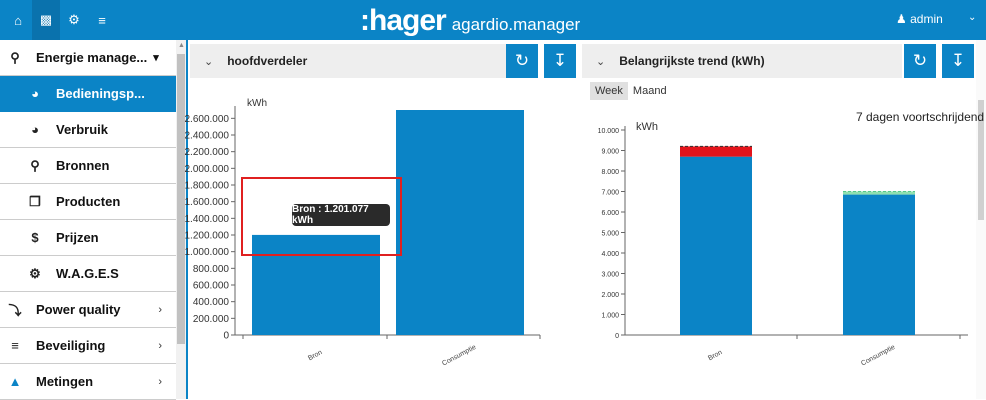 The image size is (986, 400). I want to click on app-name: agardio.manager, so click(516, 24).